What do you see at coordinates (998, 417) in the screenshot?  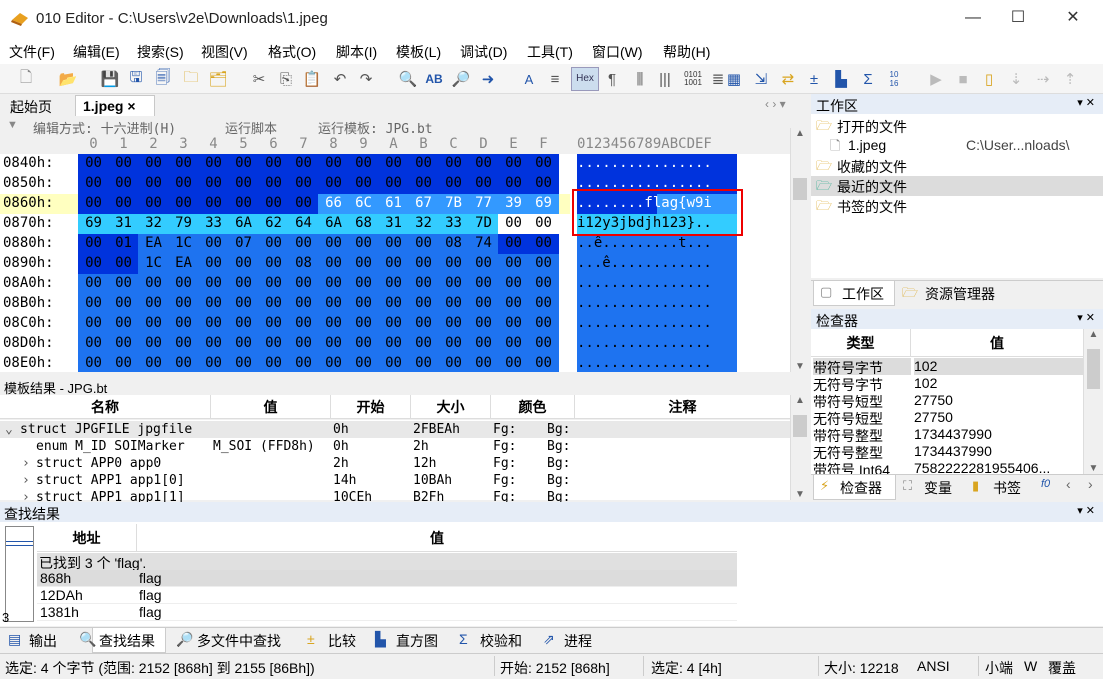 I see `inspector-value: 27750` at bounding box center [998, 417].